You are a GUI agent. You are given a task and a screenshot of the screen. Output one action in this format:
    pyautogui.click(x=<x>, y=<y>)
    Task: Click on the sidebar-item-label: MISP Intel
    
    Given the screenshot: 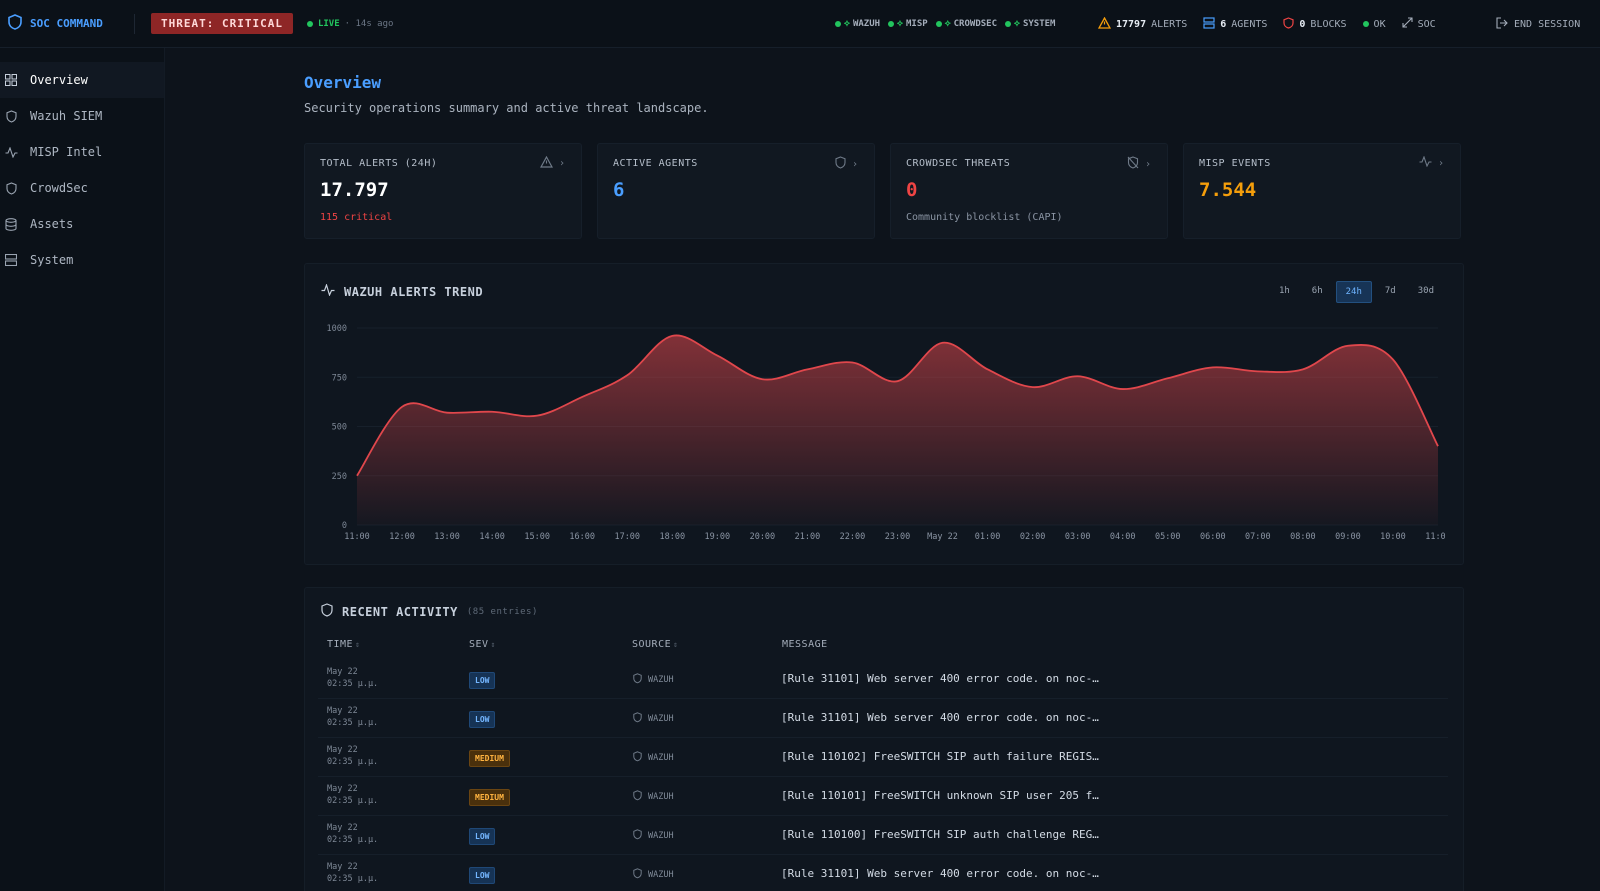 What is the action you would take?
    pyautogui.click(x=66, y=152)
    